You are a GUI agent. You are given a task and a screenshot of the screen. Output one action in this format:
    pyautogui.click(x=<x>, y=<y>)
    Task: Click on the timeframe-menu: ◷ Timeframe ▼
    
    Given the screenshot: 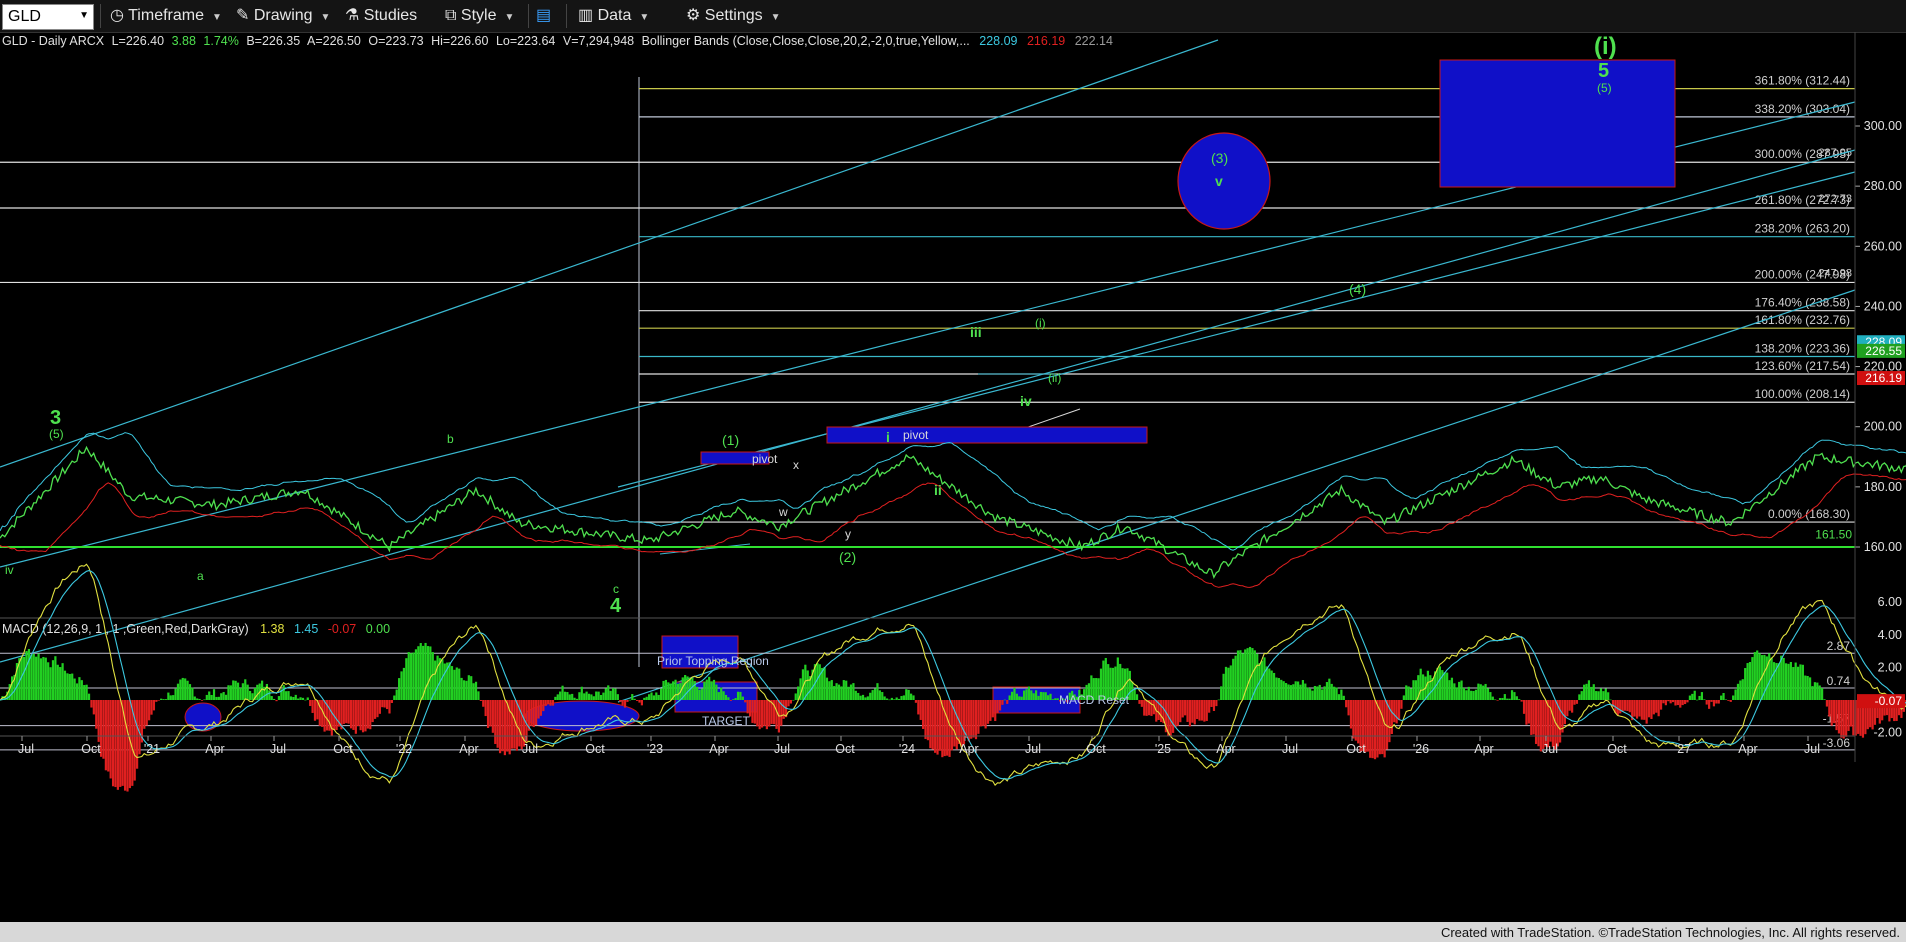 What is the action you would take?
    pyautogui.click(x=166, y=16)
    